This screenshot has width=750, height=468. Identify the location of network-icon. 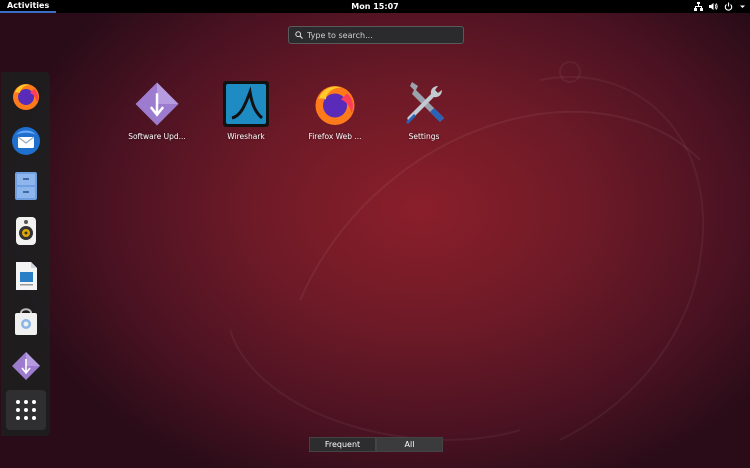
(698, 6).